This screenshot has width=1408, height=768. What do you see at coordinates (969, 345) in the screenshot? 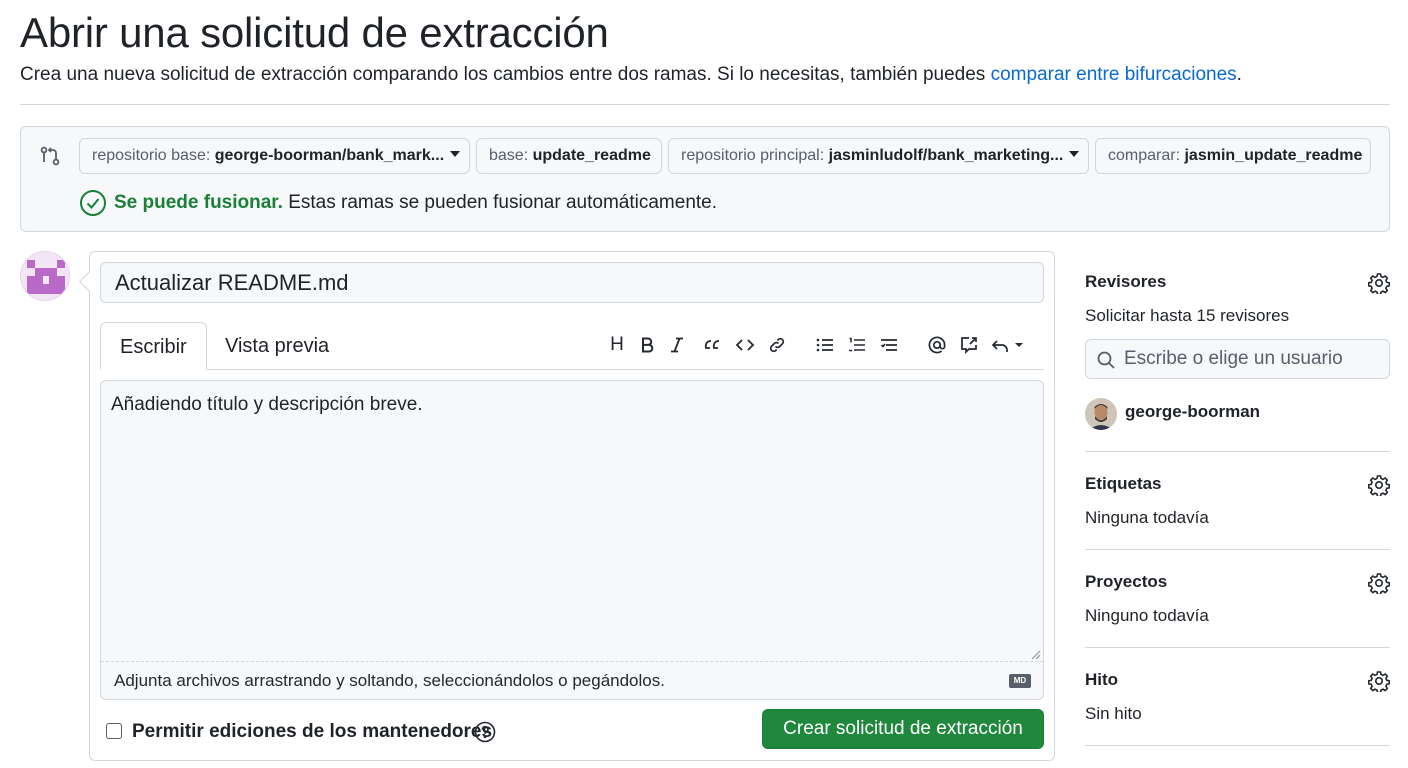
I see `cross-reference-icon` at bounding box center [969, 345].